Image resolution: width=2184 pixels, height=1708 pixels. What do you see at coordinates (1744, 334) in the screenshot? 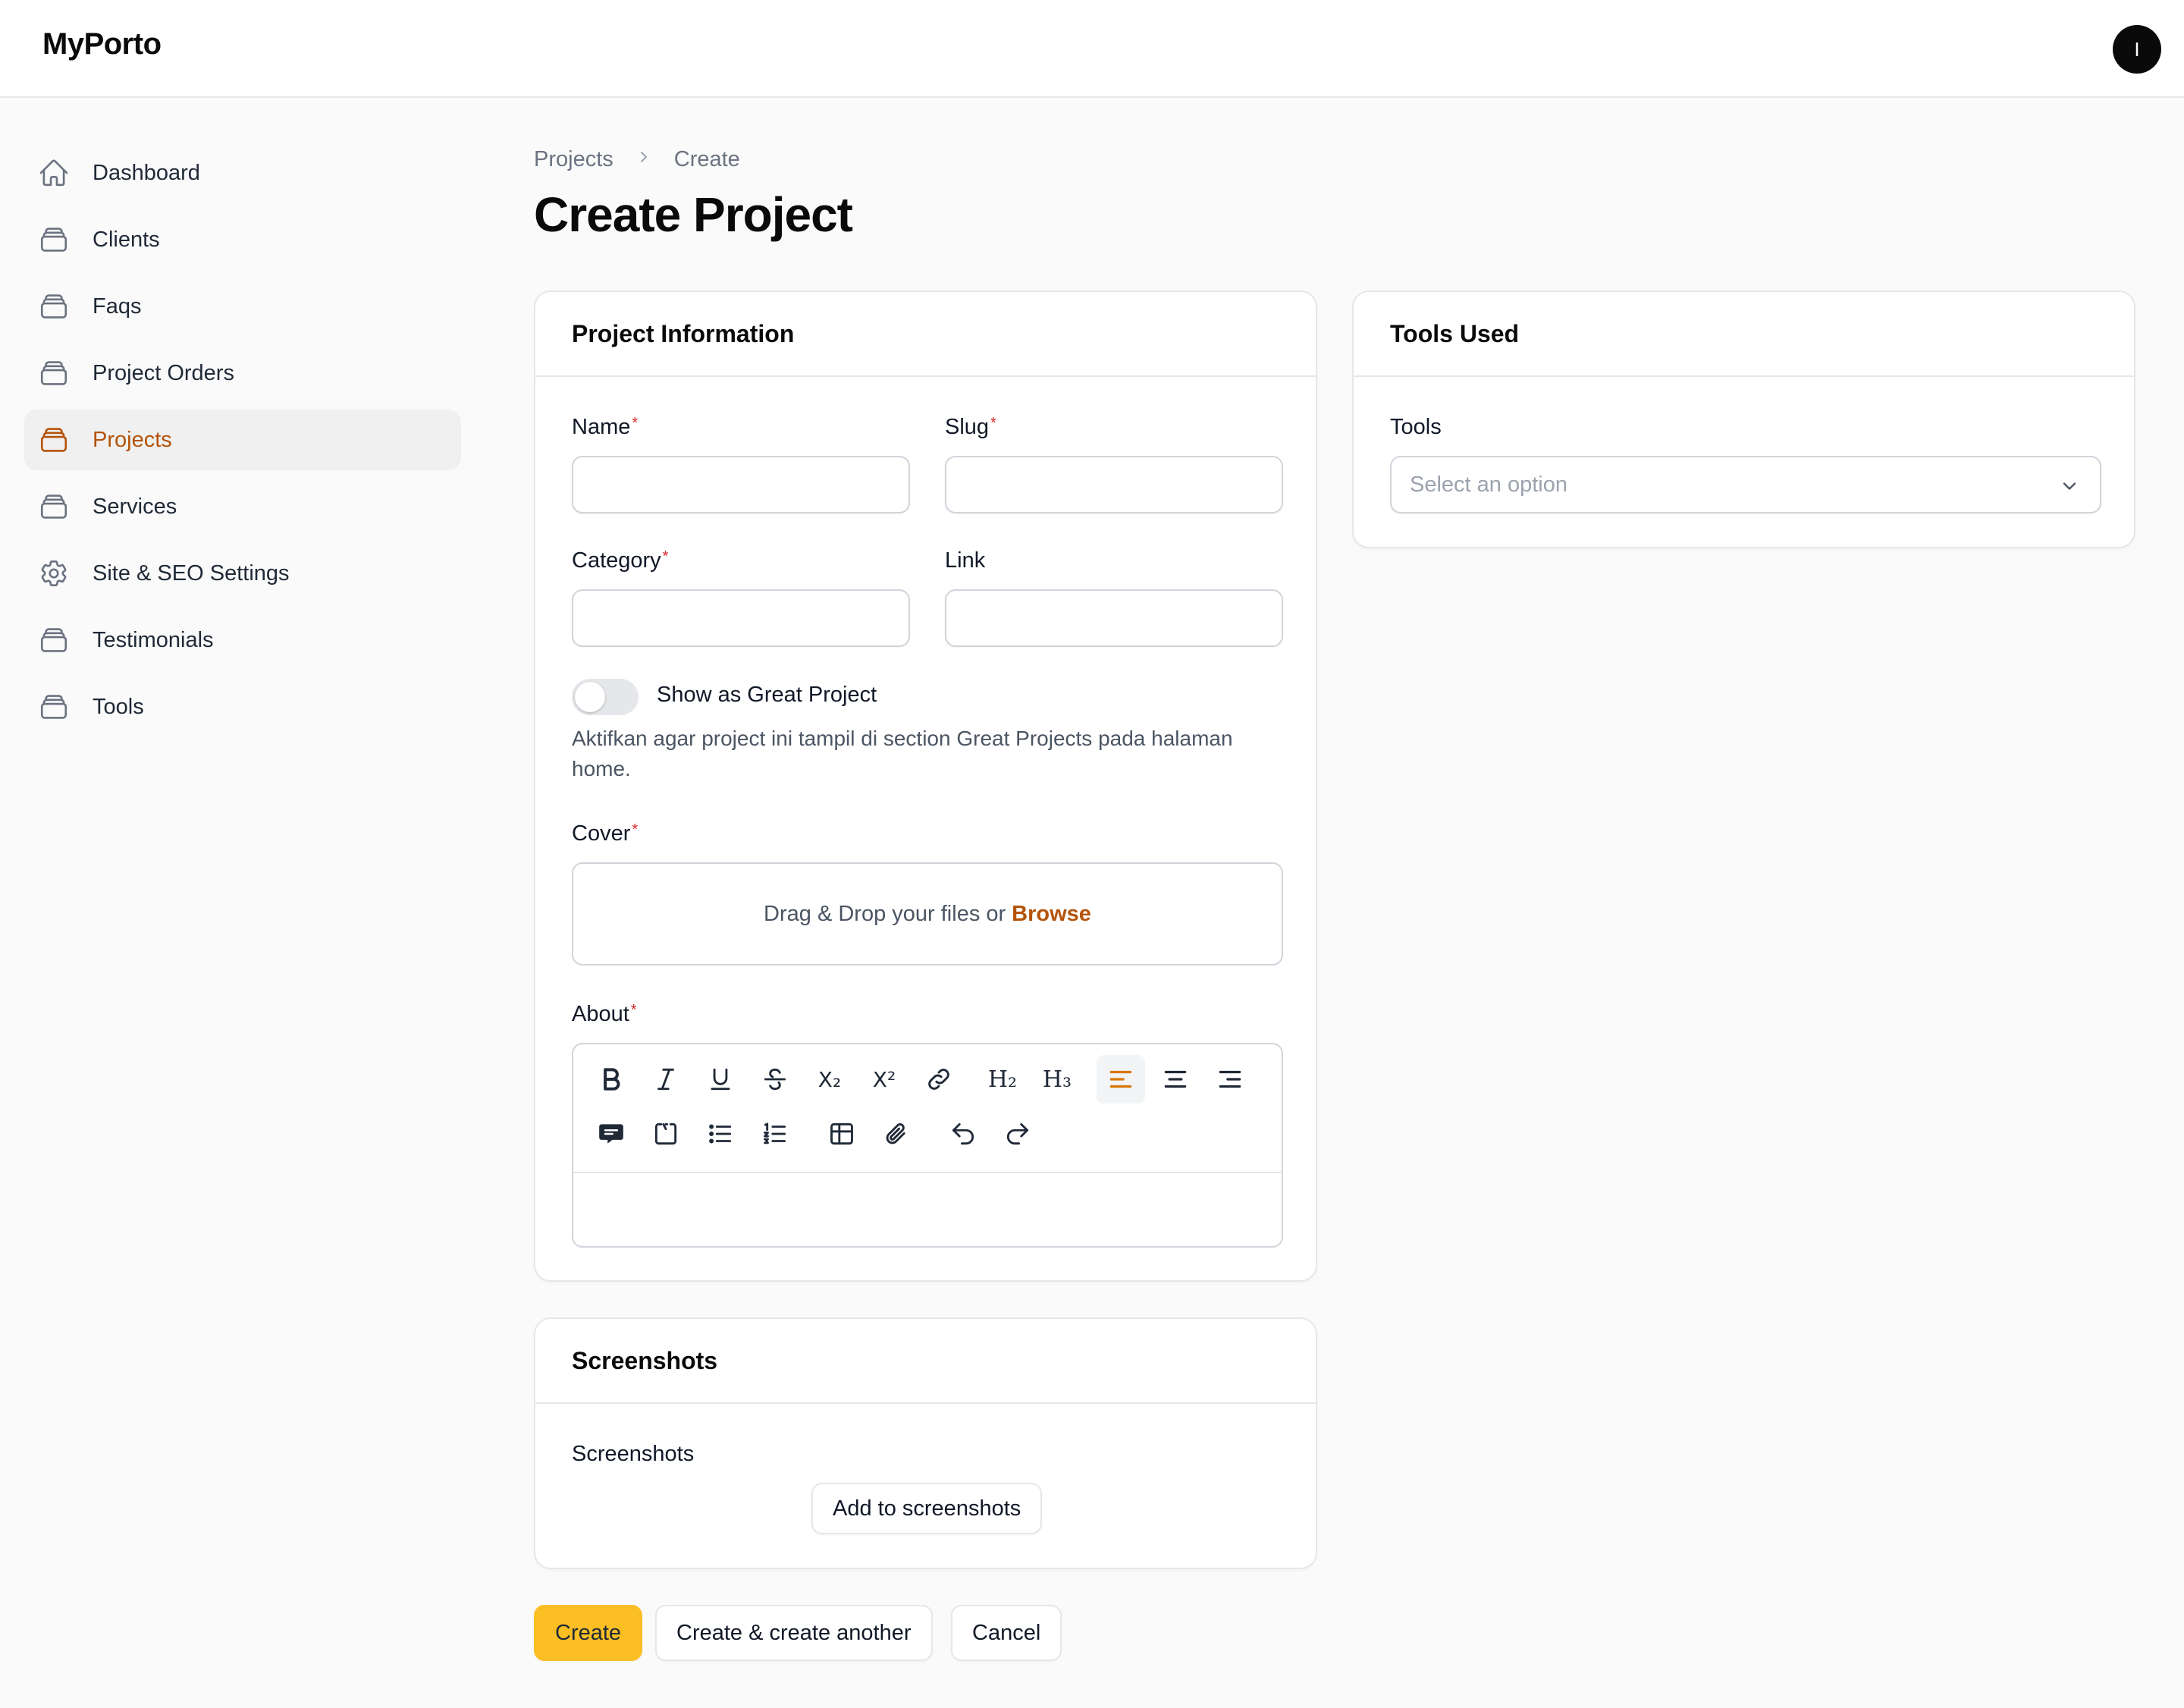
I see `section-heading: Tools Used` at bounding box center [1744, 334].